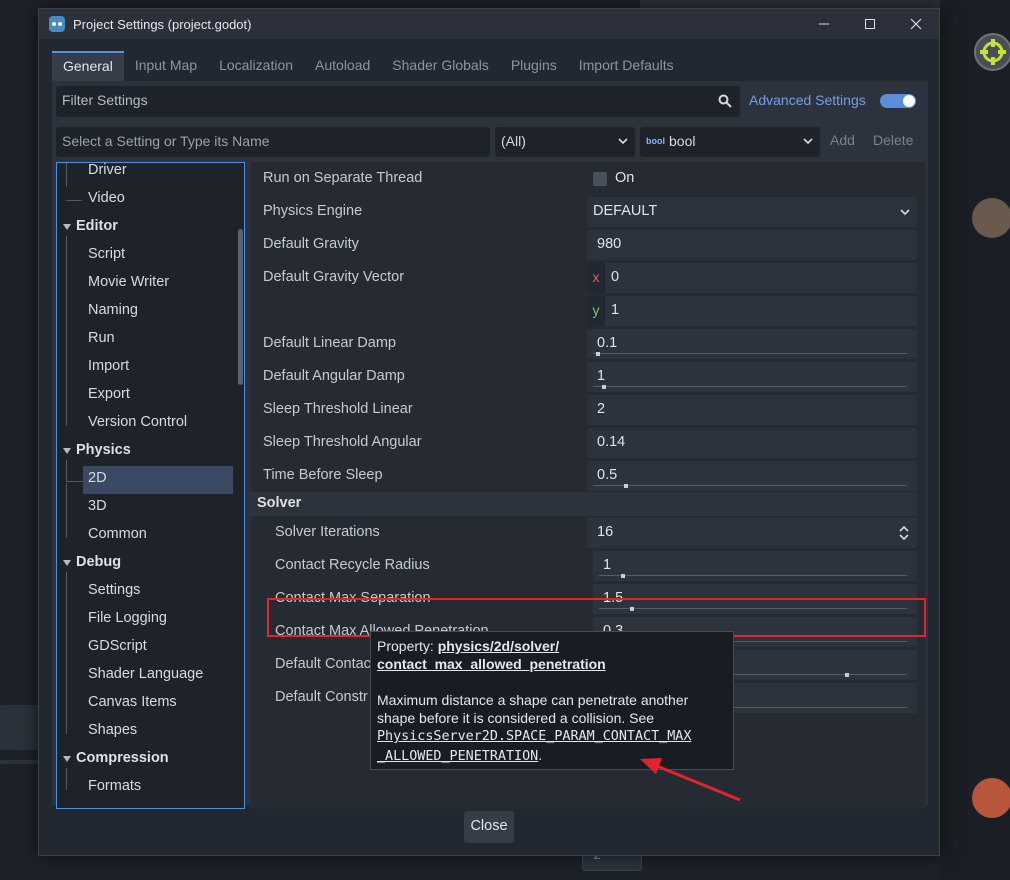 Image resolution: width=1010 pixels, height=880 pixels. I want to click on close-window-button, so click(916, 24).